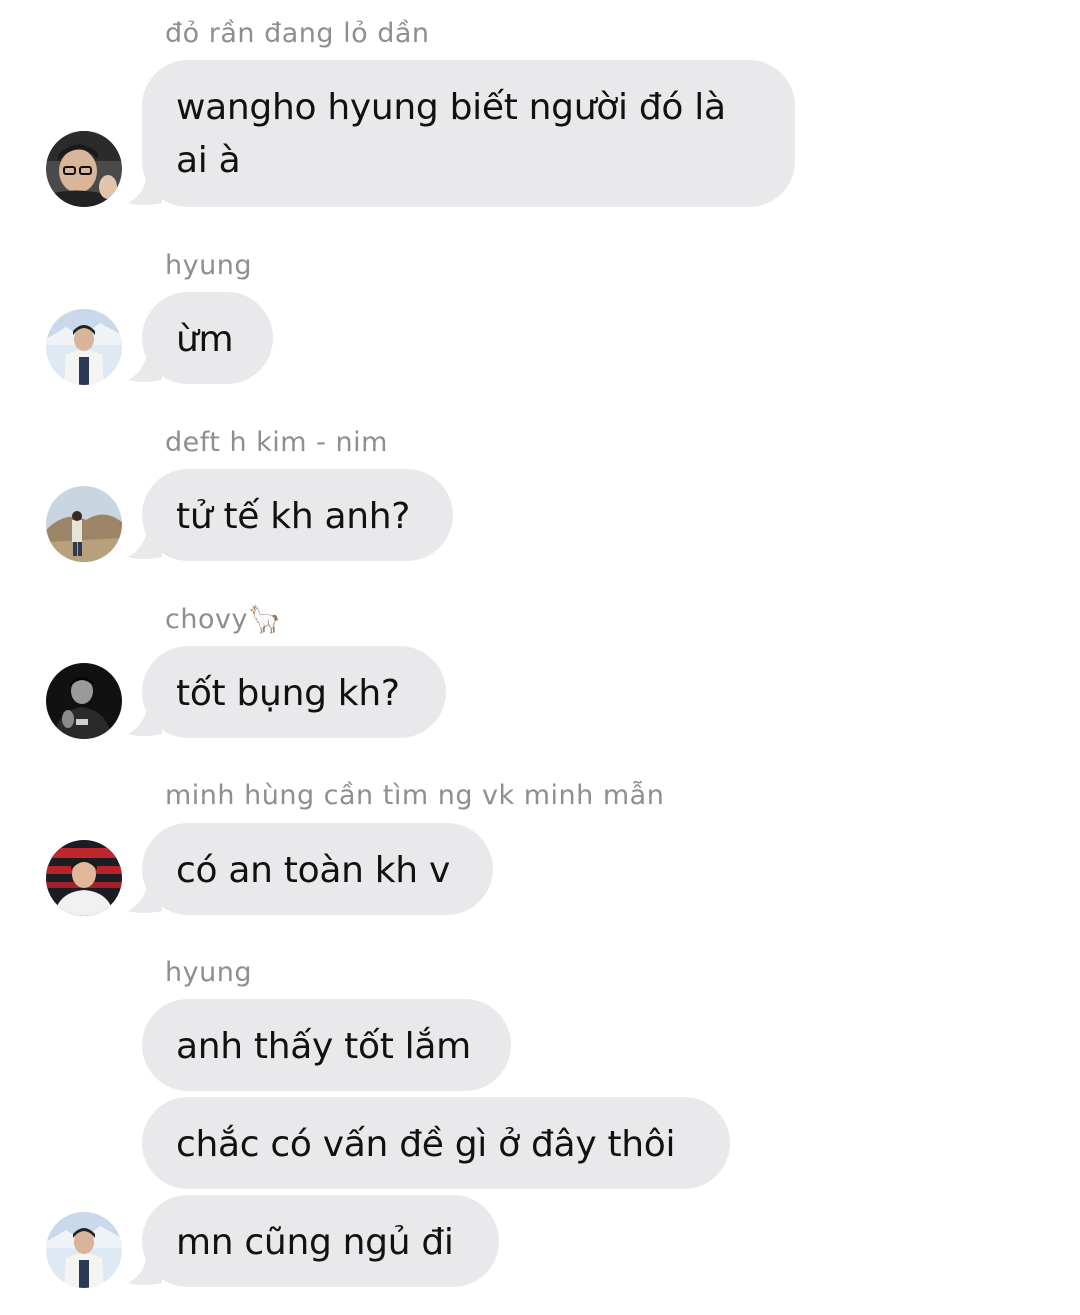 The image size is (1080, 1315). What do you see at coordinates (276, 442) in the screenshot?
I see `sender-name: deft h kim - nim` at bounding box center [276, 442].